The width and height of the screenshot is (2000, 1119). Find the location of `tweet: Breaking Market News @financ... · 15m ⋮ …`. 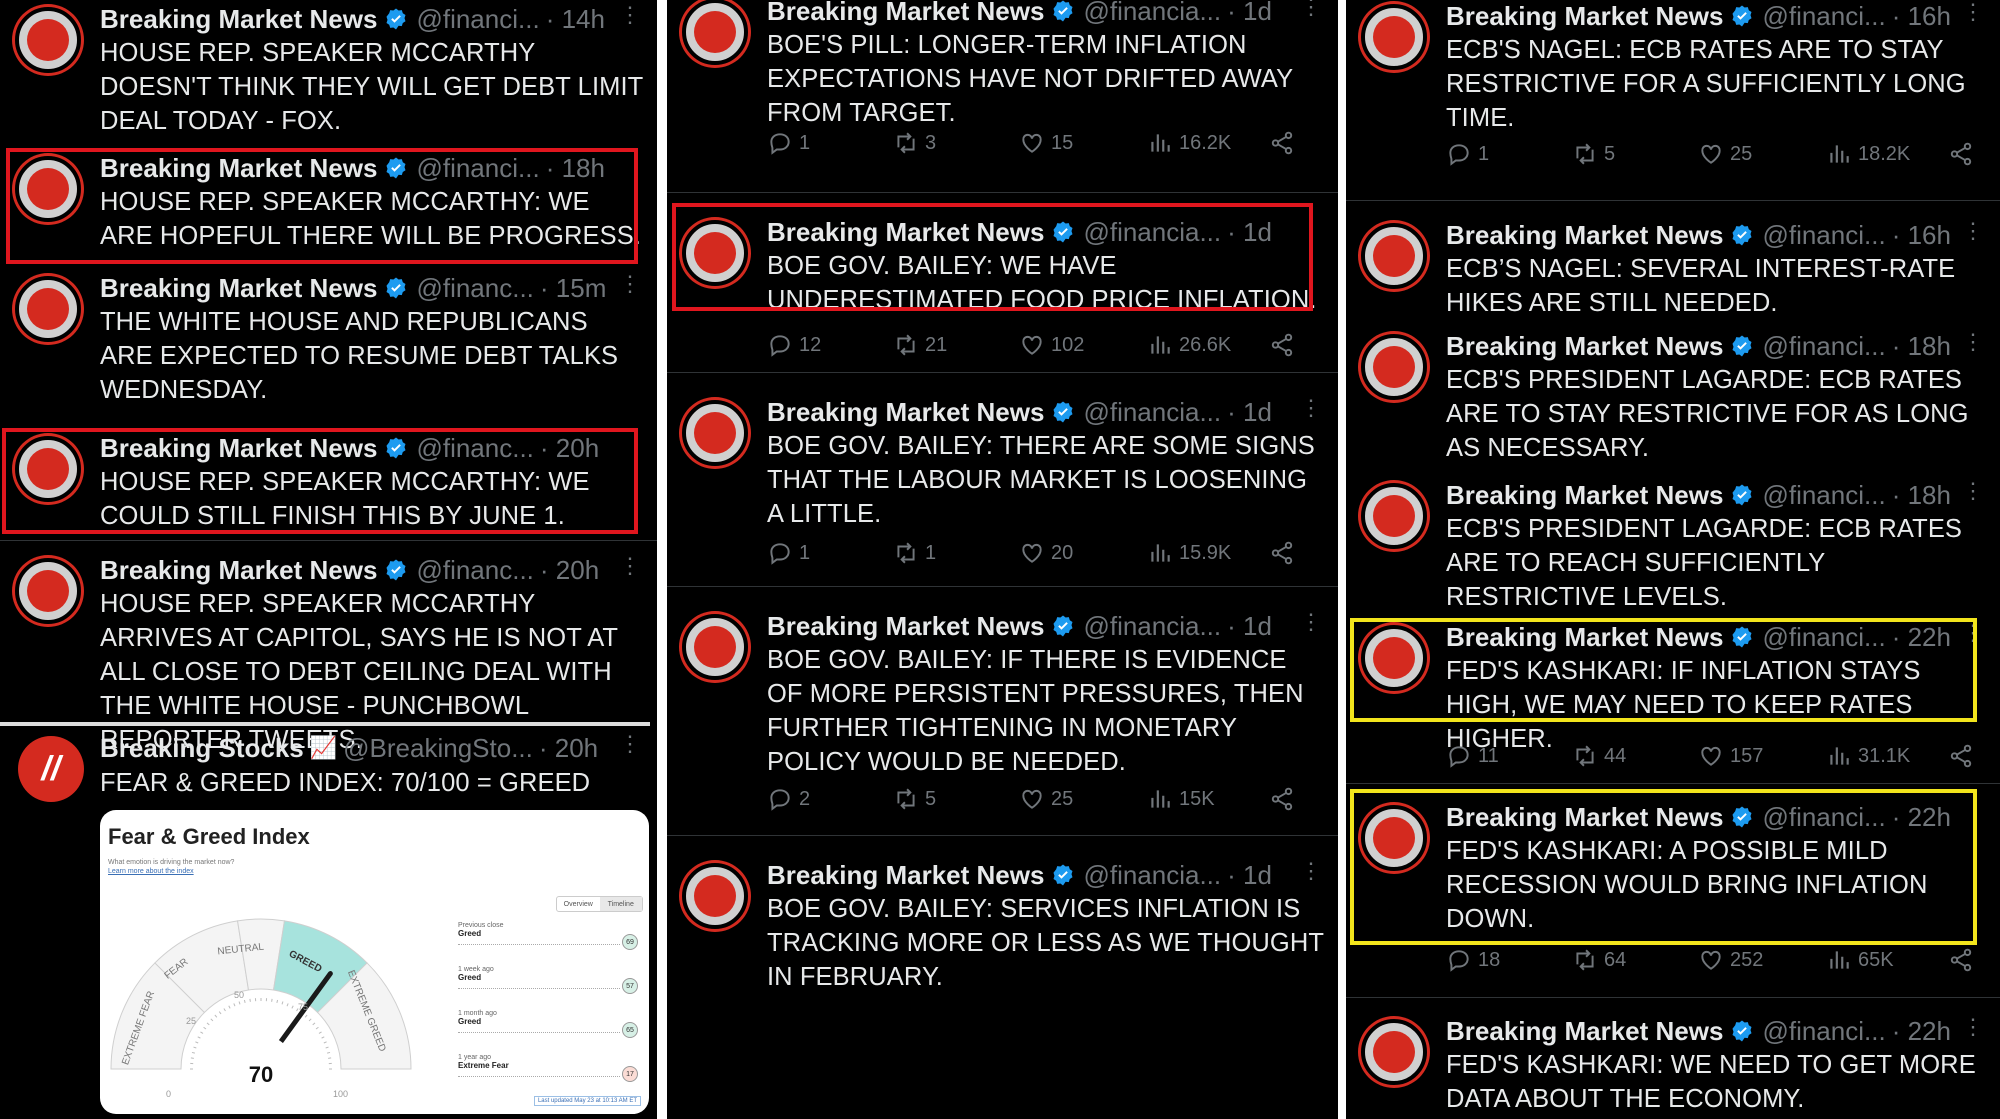

tweet: Breaking Market News @financ... · 15m ⋮ … is located at coordinates (328, 342).